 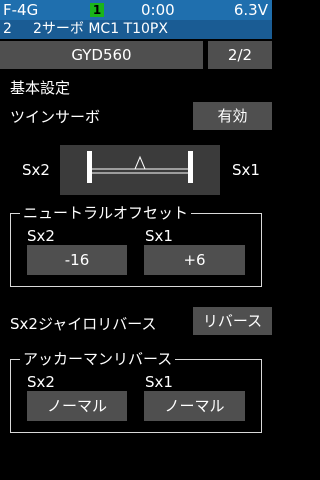 I want to click on servo-graphic, so click(x=140, y=167).